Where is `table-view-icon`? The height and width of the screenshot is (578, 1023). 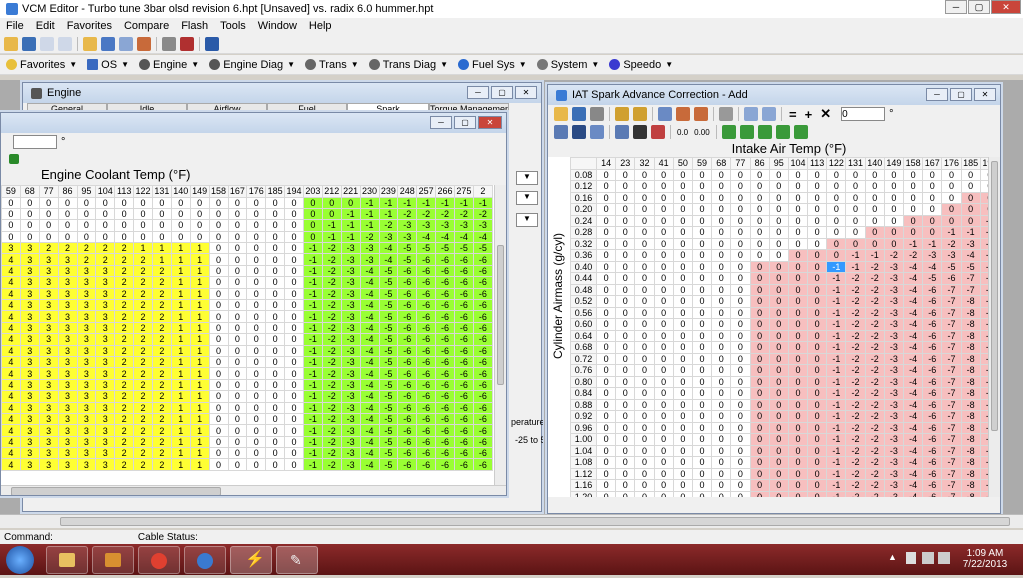 table-view-icon is located at coordinates (561, 132).